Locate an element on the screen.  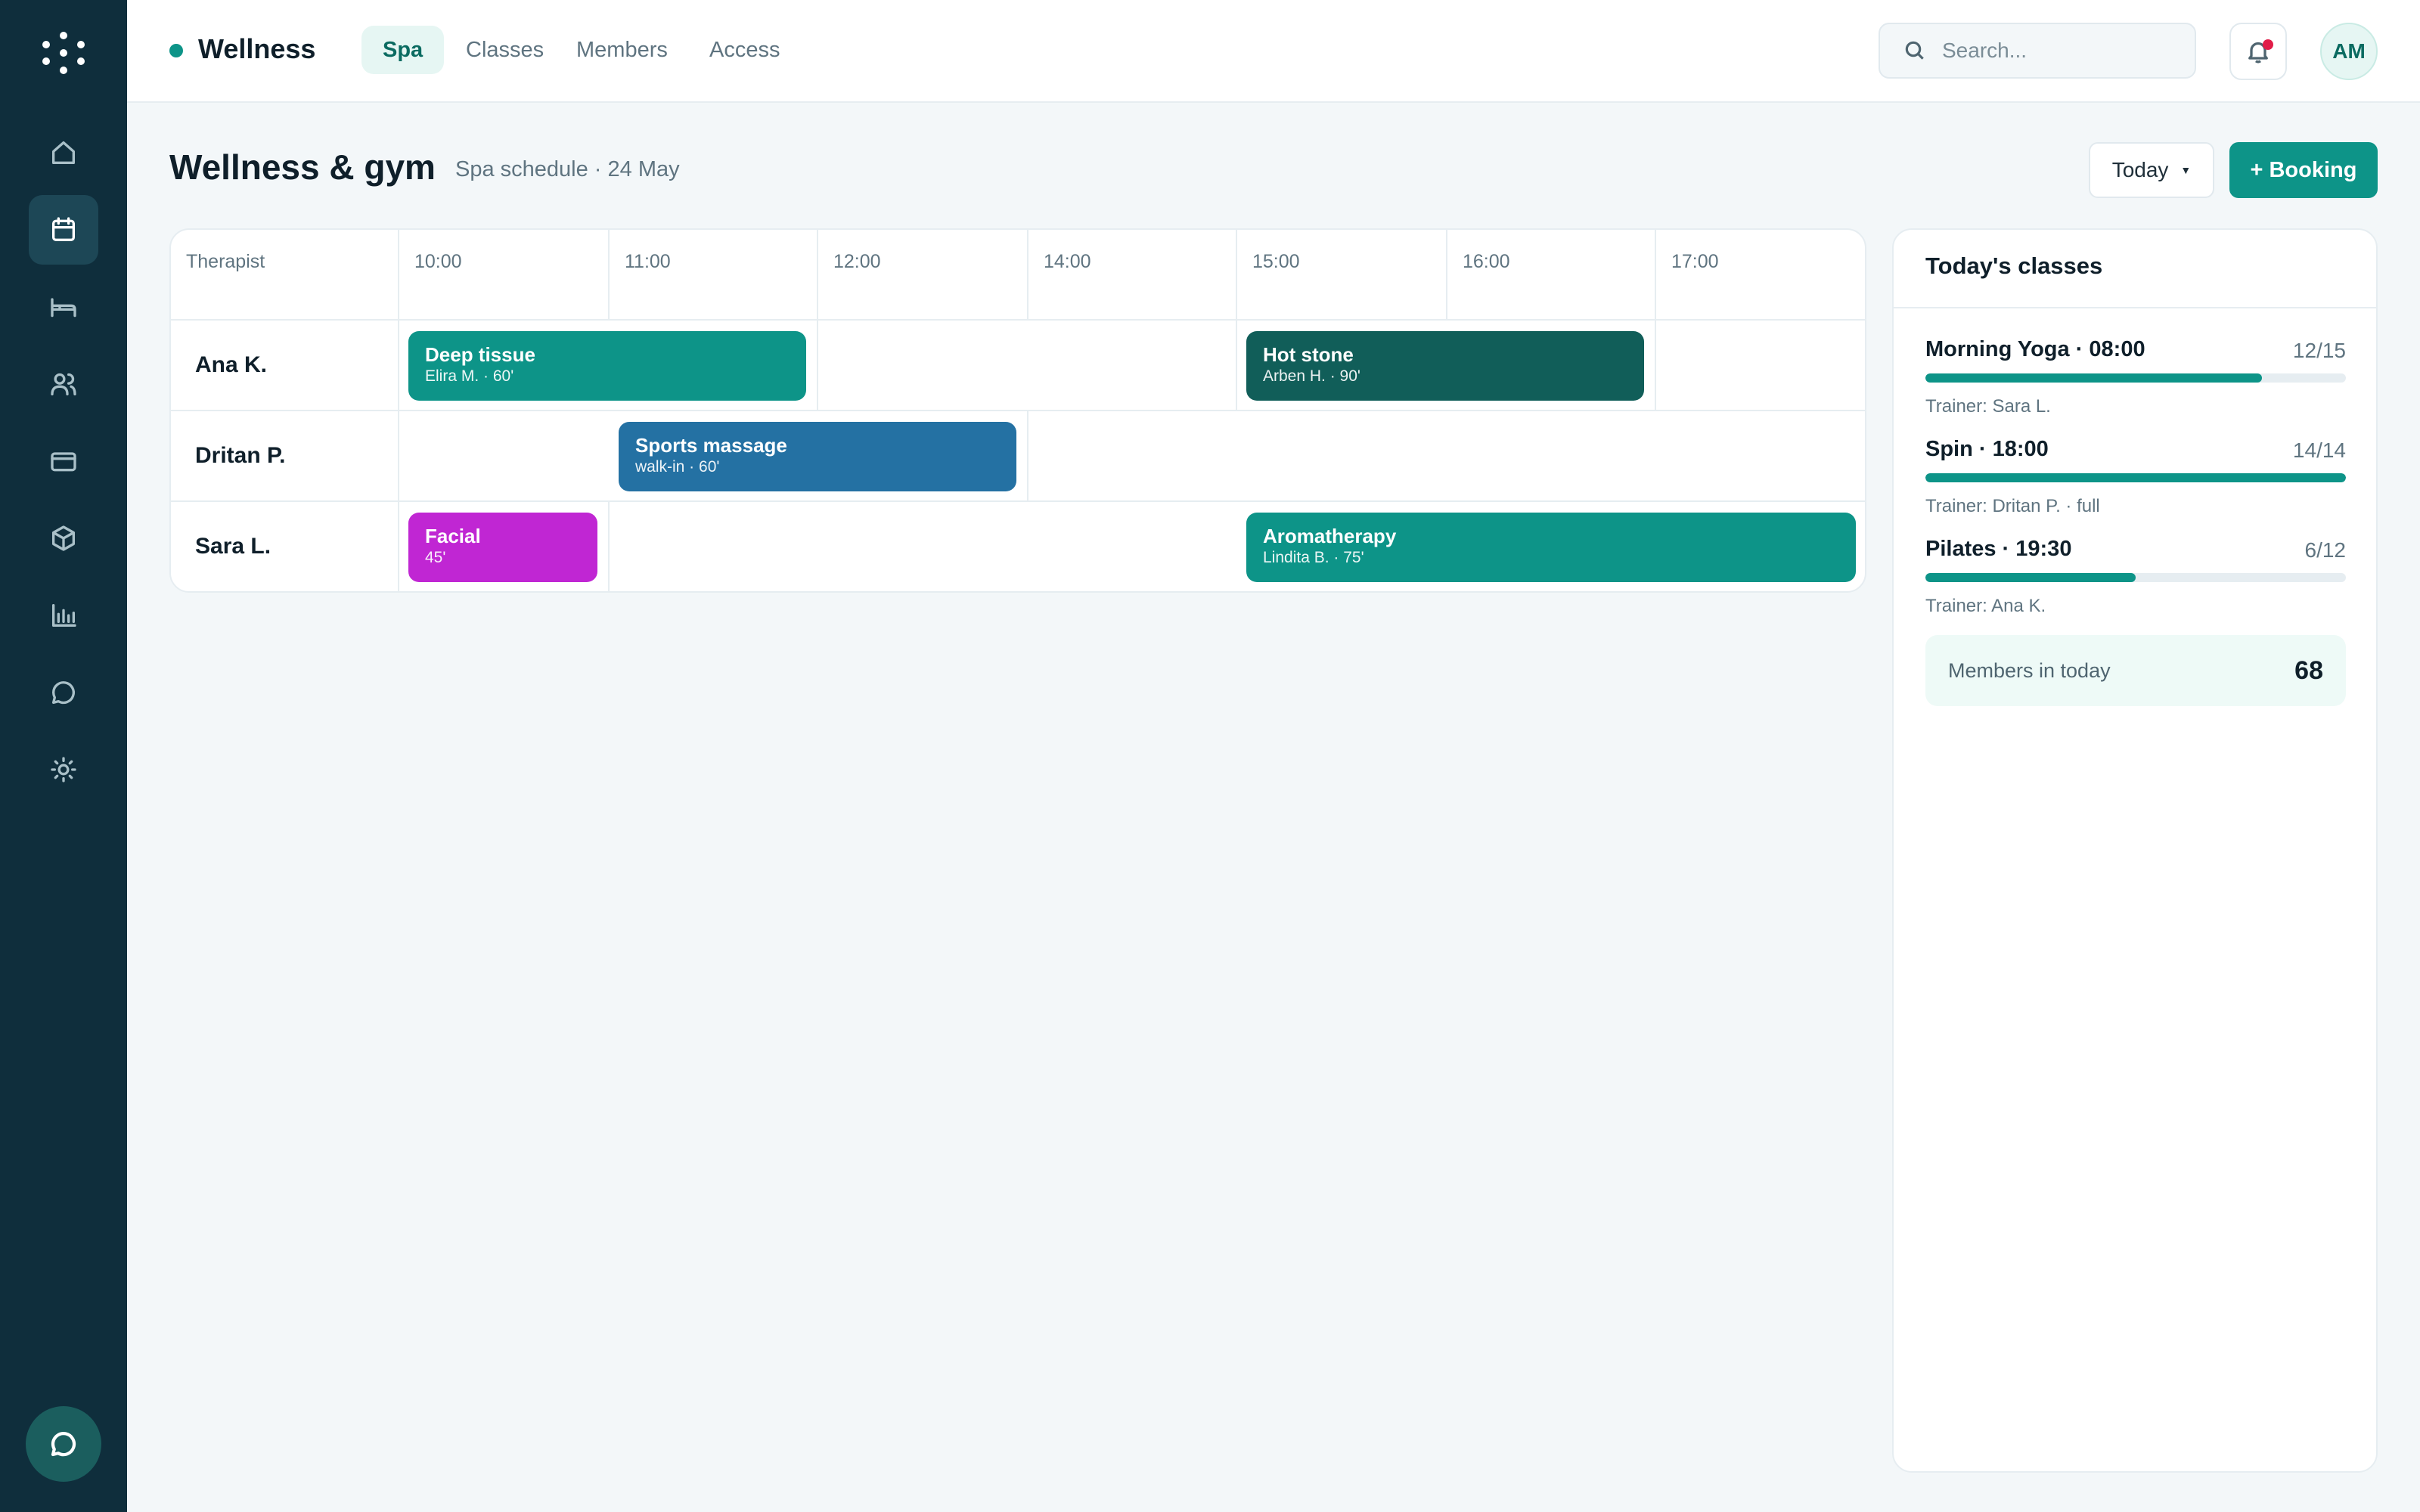
therapist-name: Ana K. is located at coordinates (231, 364).